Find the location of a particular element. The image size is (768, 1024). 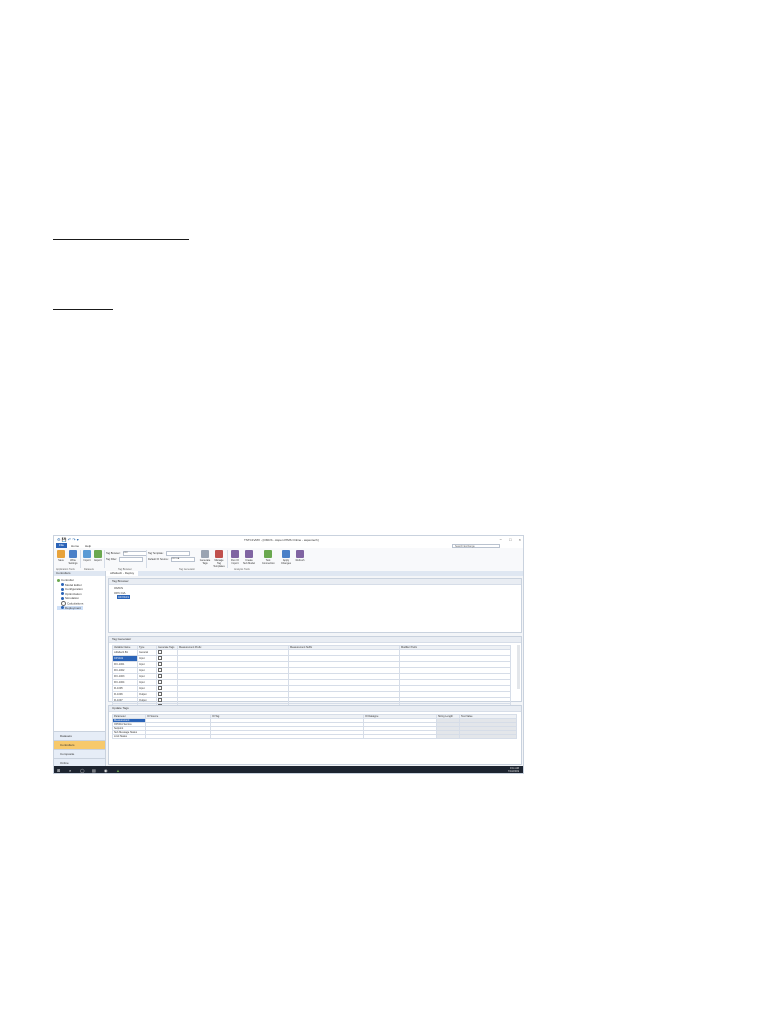

tag-filter-field: Tag Filter: is located at coordinates (124, 559).